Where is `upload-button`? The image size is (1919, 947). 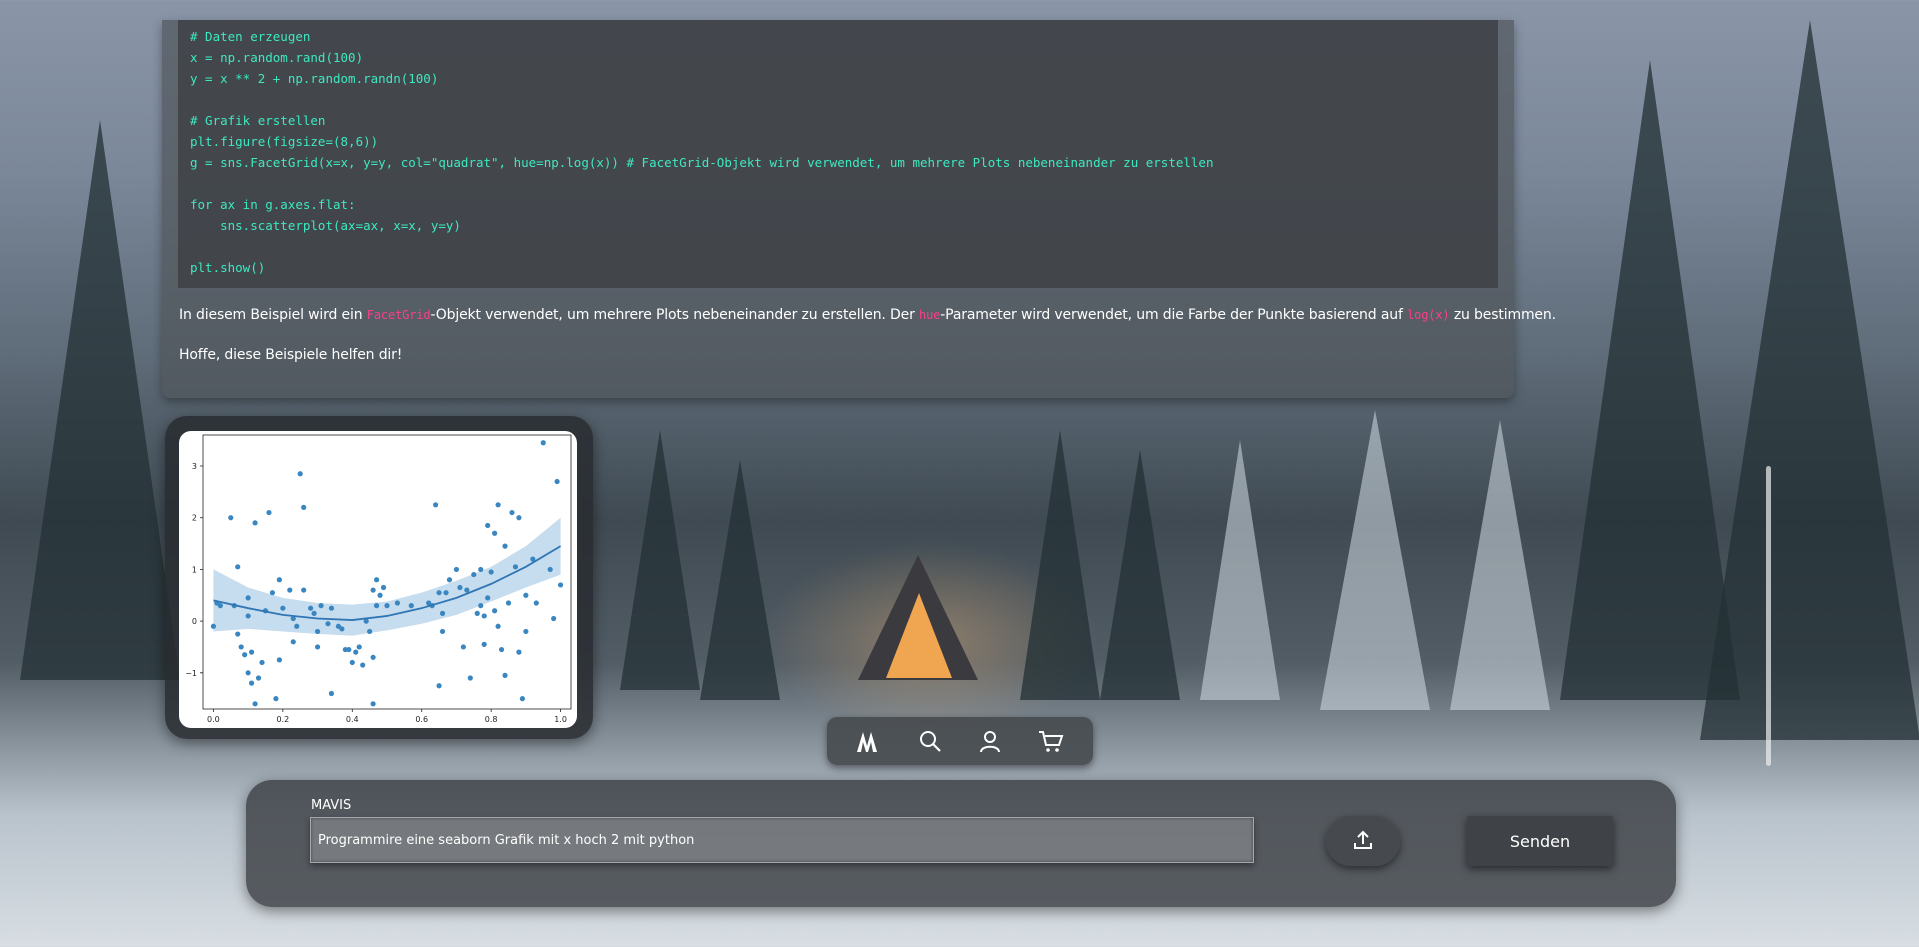
upload-button is located at coordinates (1363, 841).